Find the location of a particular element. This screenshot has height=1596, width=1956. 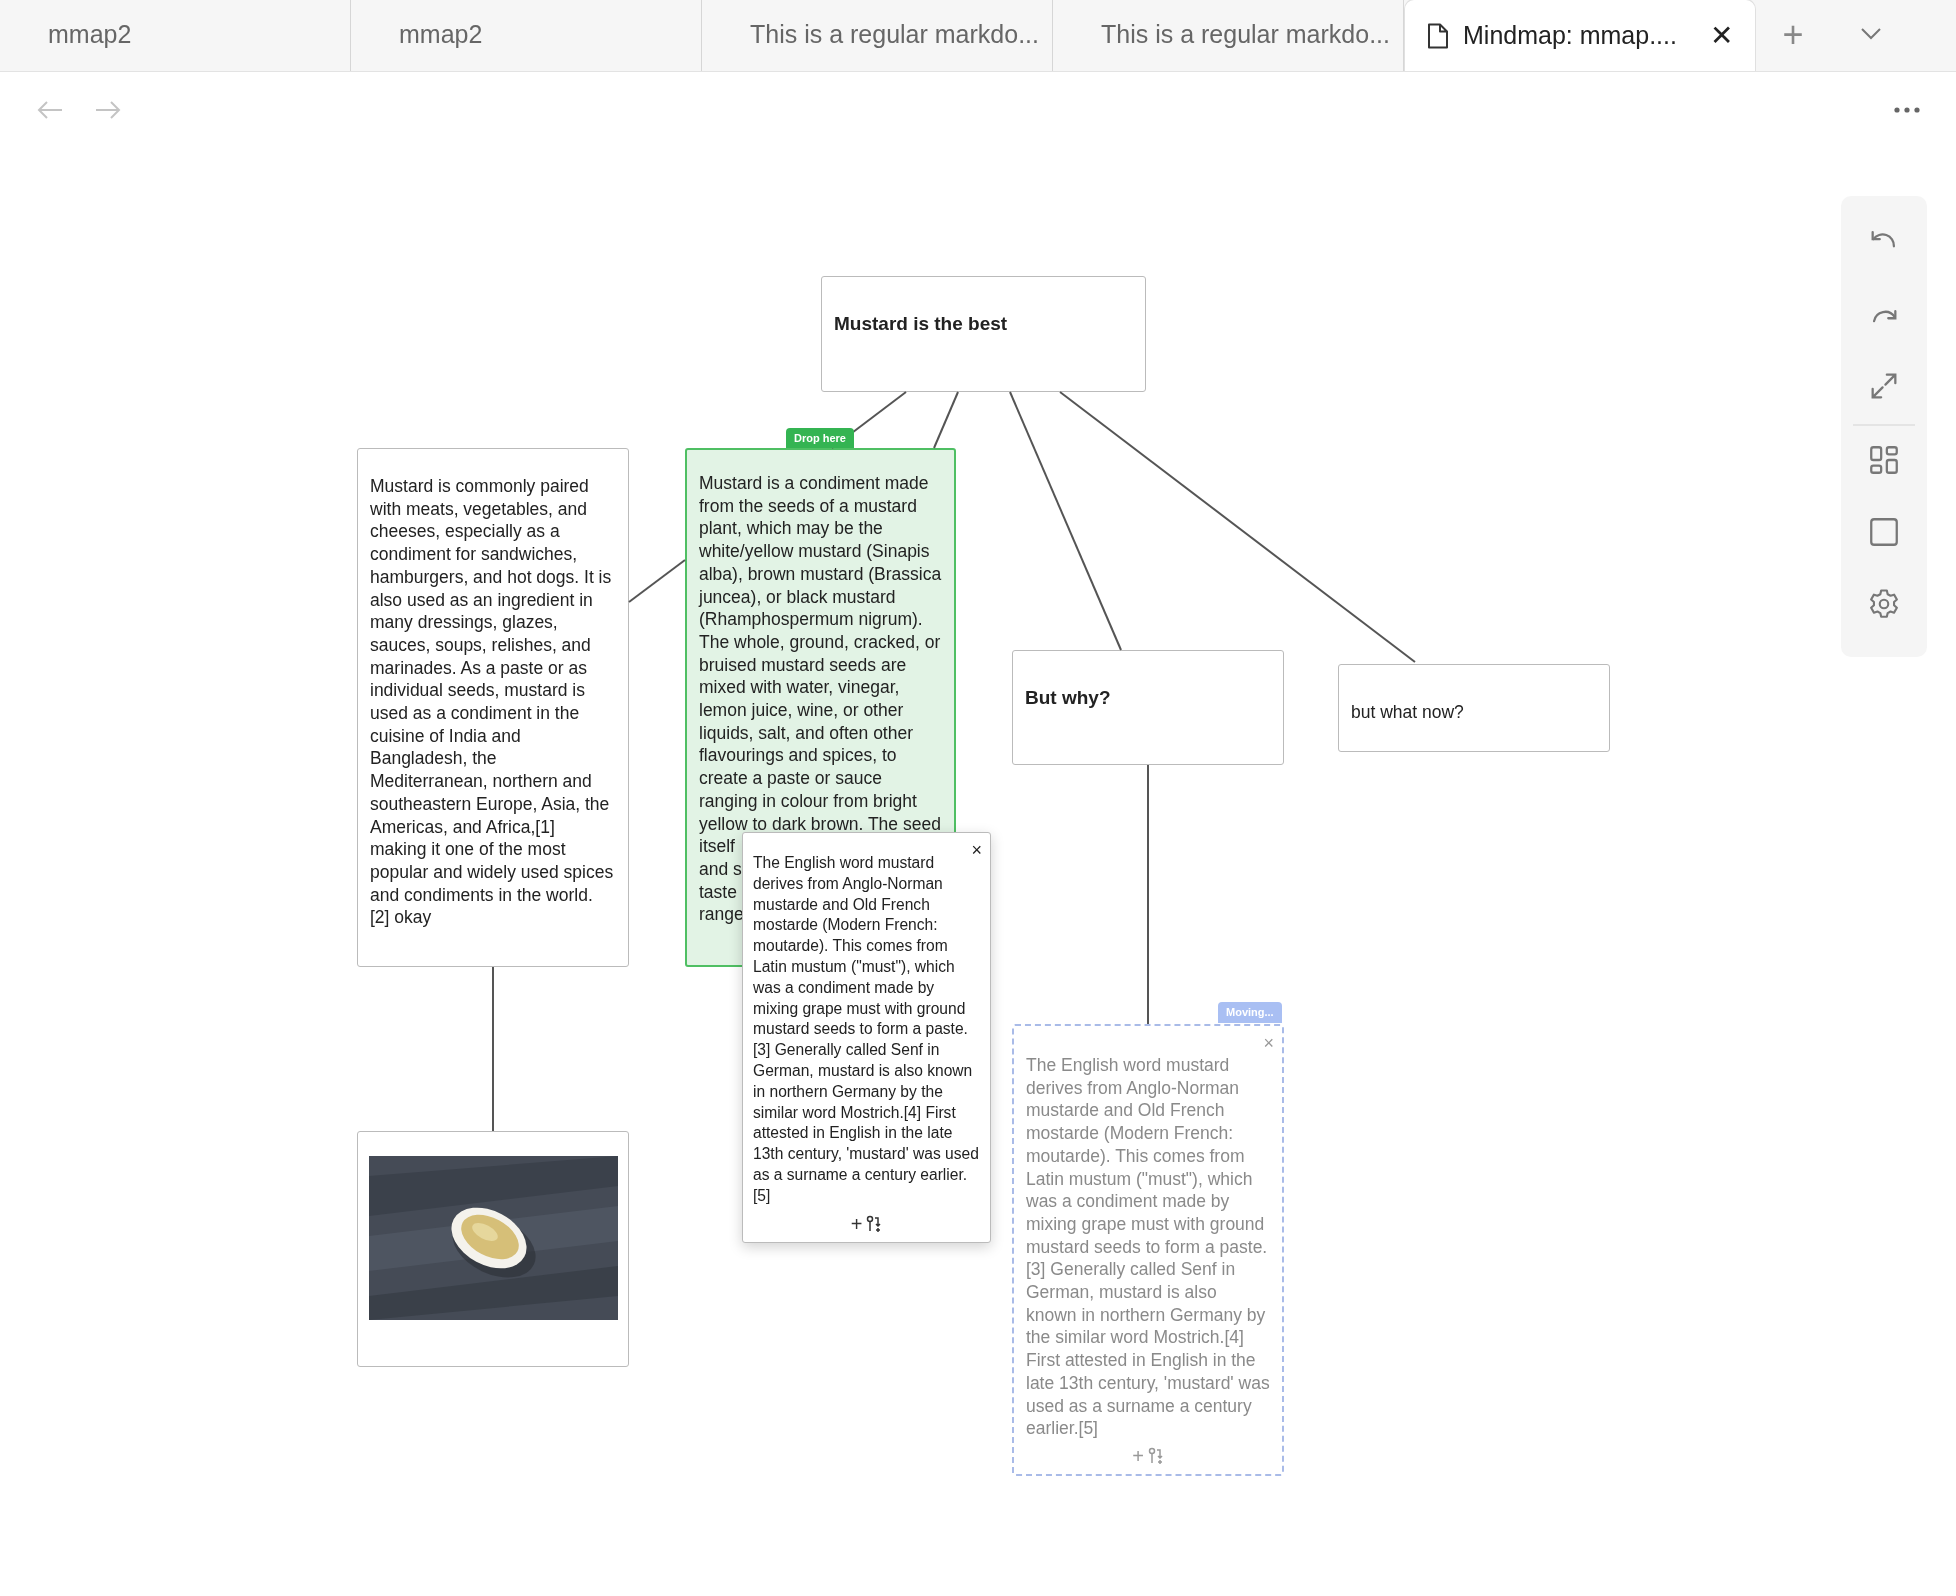

node-card: But why? is located at coordinates (1148, 707).